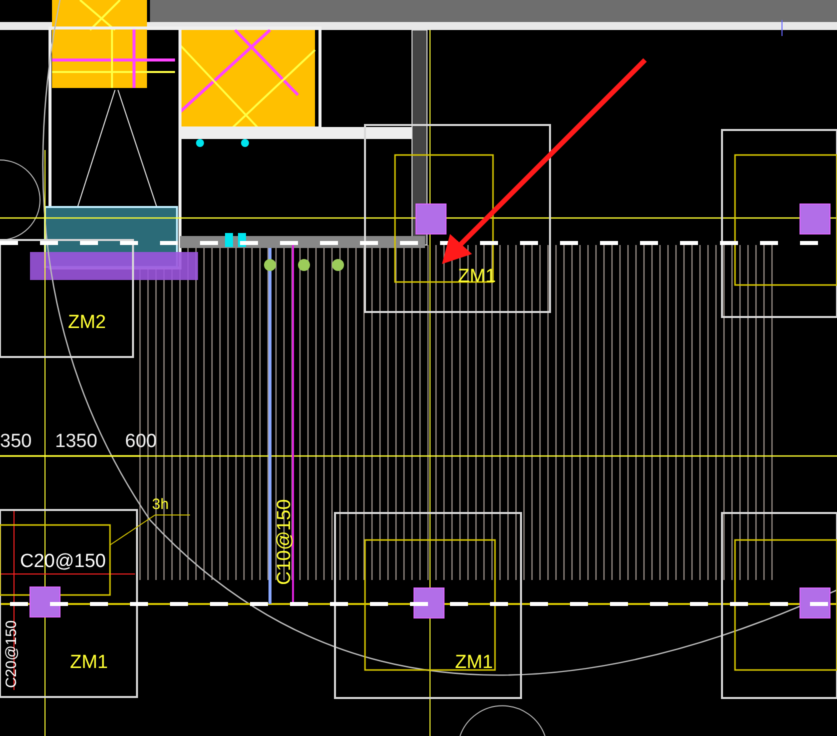 This screenshot has height=736, width=837. I want to click on dimension-text: 1350, so click(76, 441).